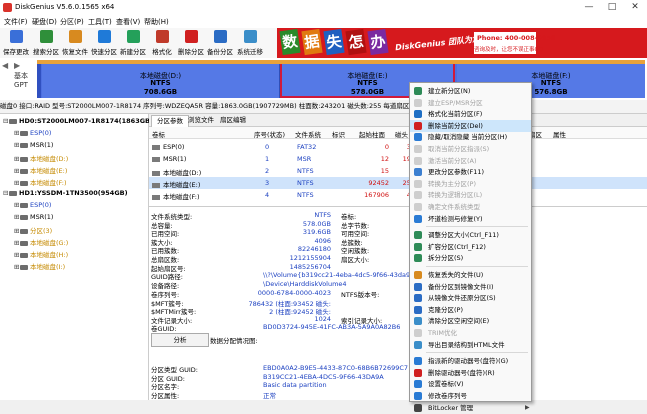  I want to click on context-menu-item: 建立新分区(N), so click(470, 91).